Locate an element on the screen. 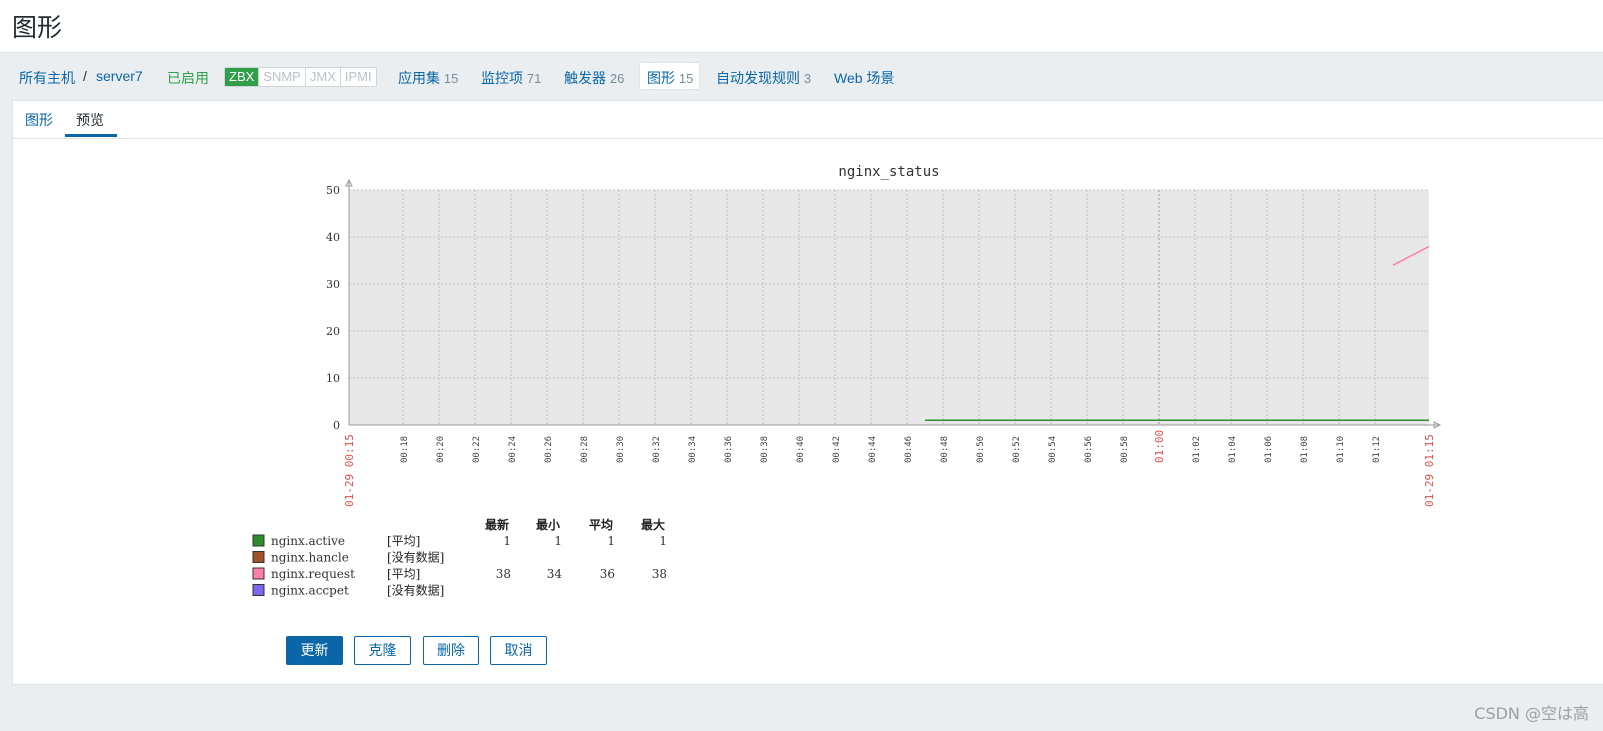 The height and width of the screenshot is (731, 1603). x-tick-label: 00:38 is located at coordinates (765, 449).